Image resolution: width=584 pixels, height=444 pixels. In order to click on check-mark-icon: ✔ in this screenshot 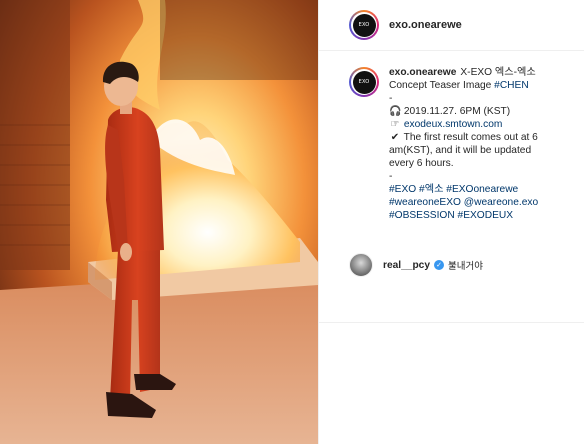, I will do `click(395, 137)`.